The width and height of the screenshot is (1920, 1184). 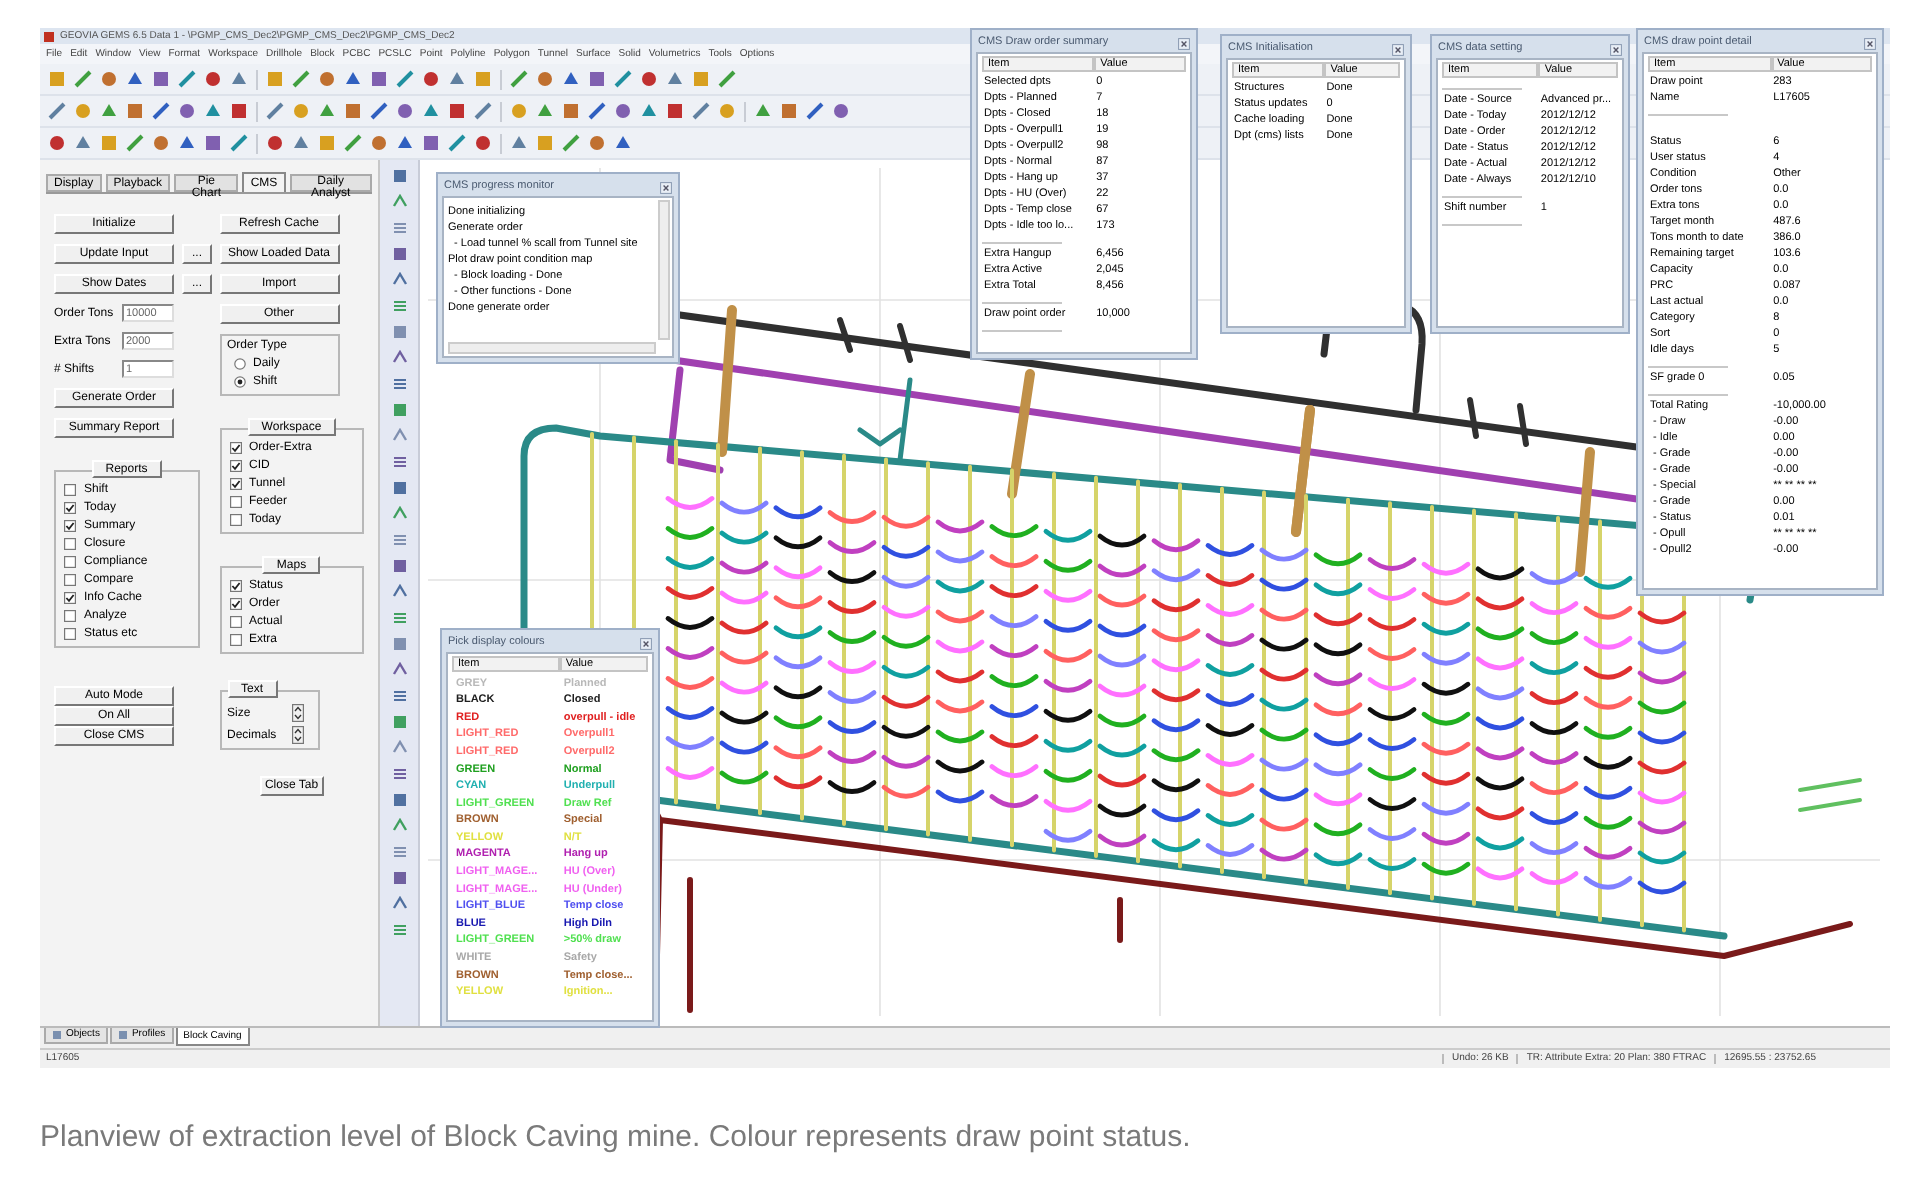 I want to click on raise-line, so click(x=1021, y=434).